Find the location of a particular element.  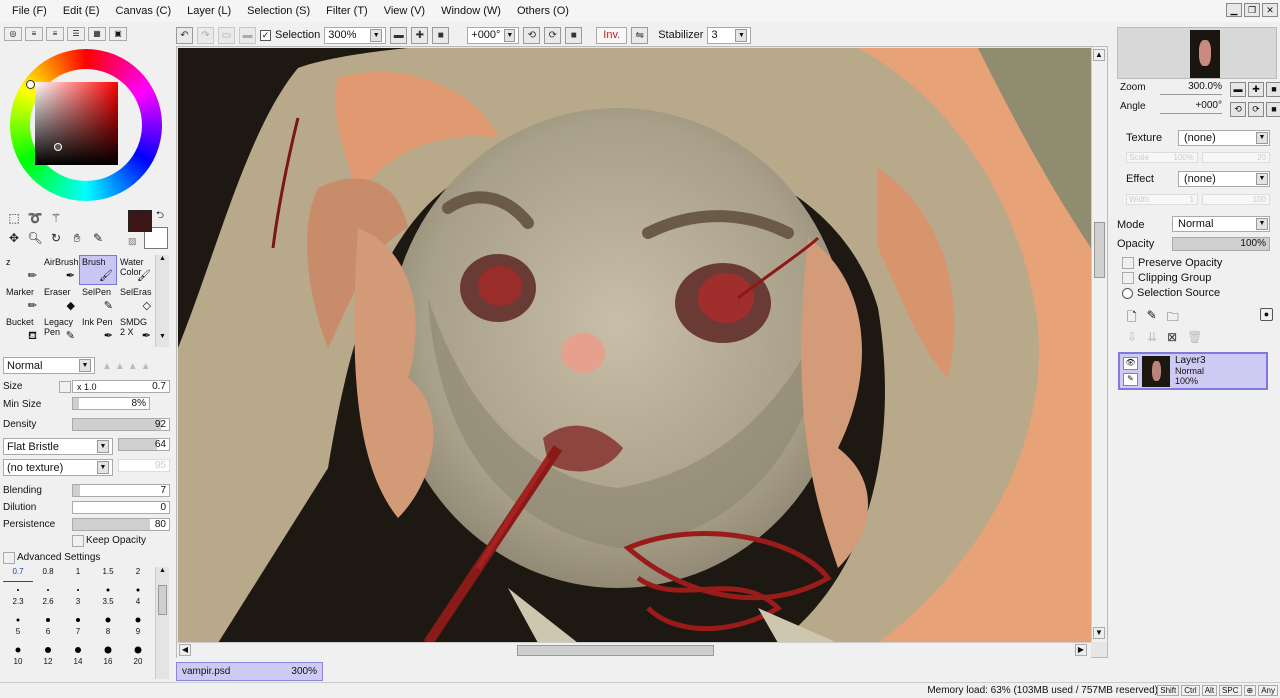

brush-tool-eraser: Eraser ◆ is located at coordinates (60, 300).